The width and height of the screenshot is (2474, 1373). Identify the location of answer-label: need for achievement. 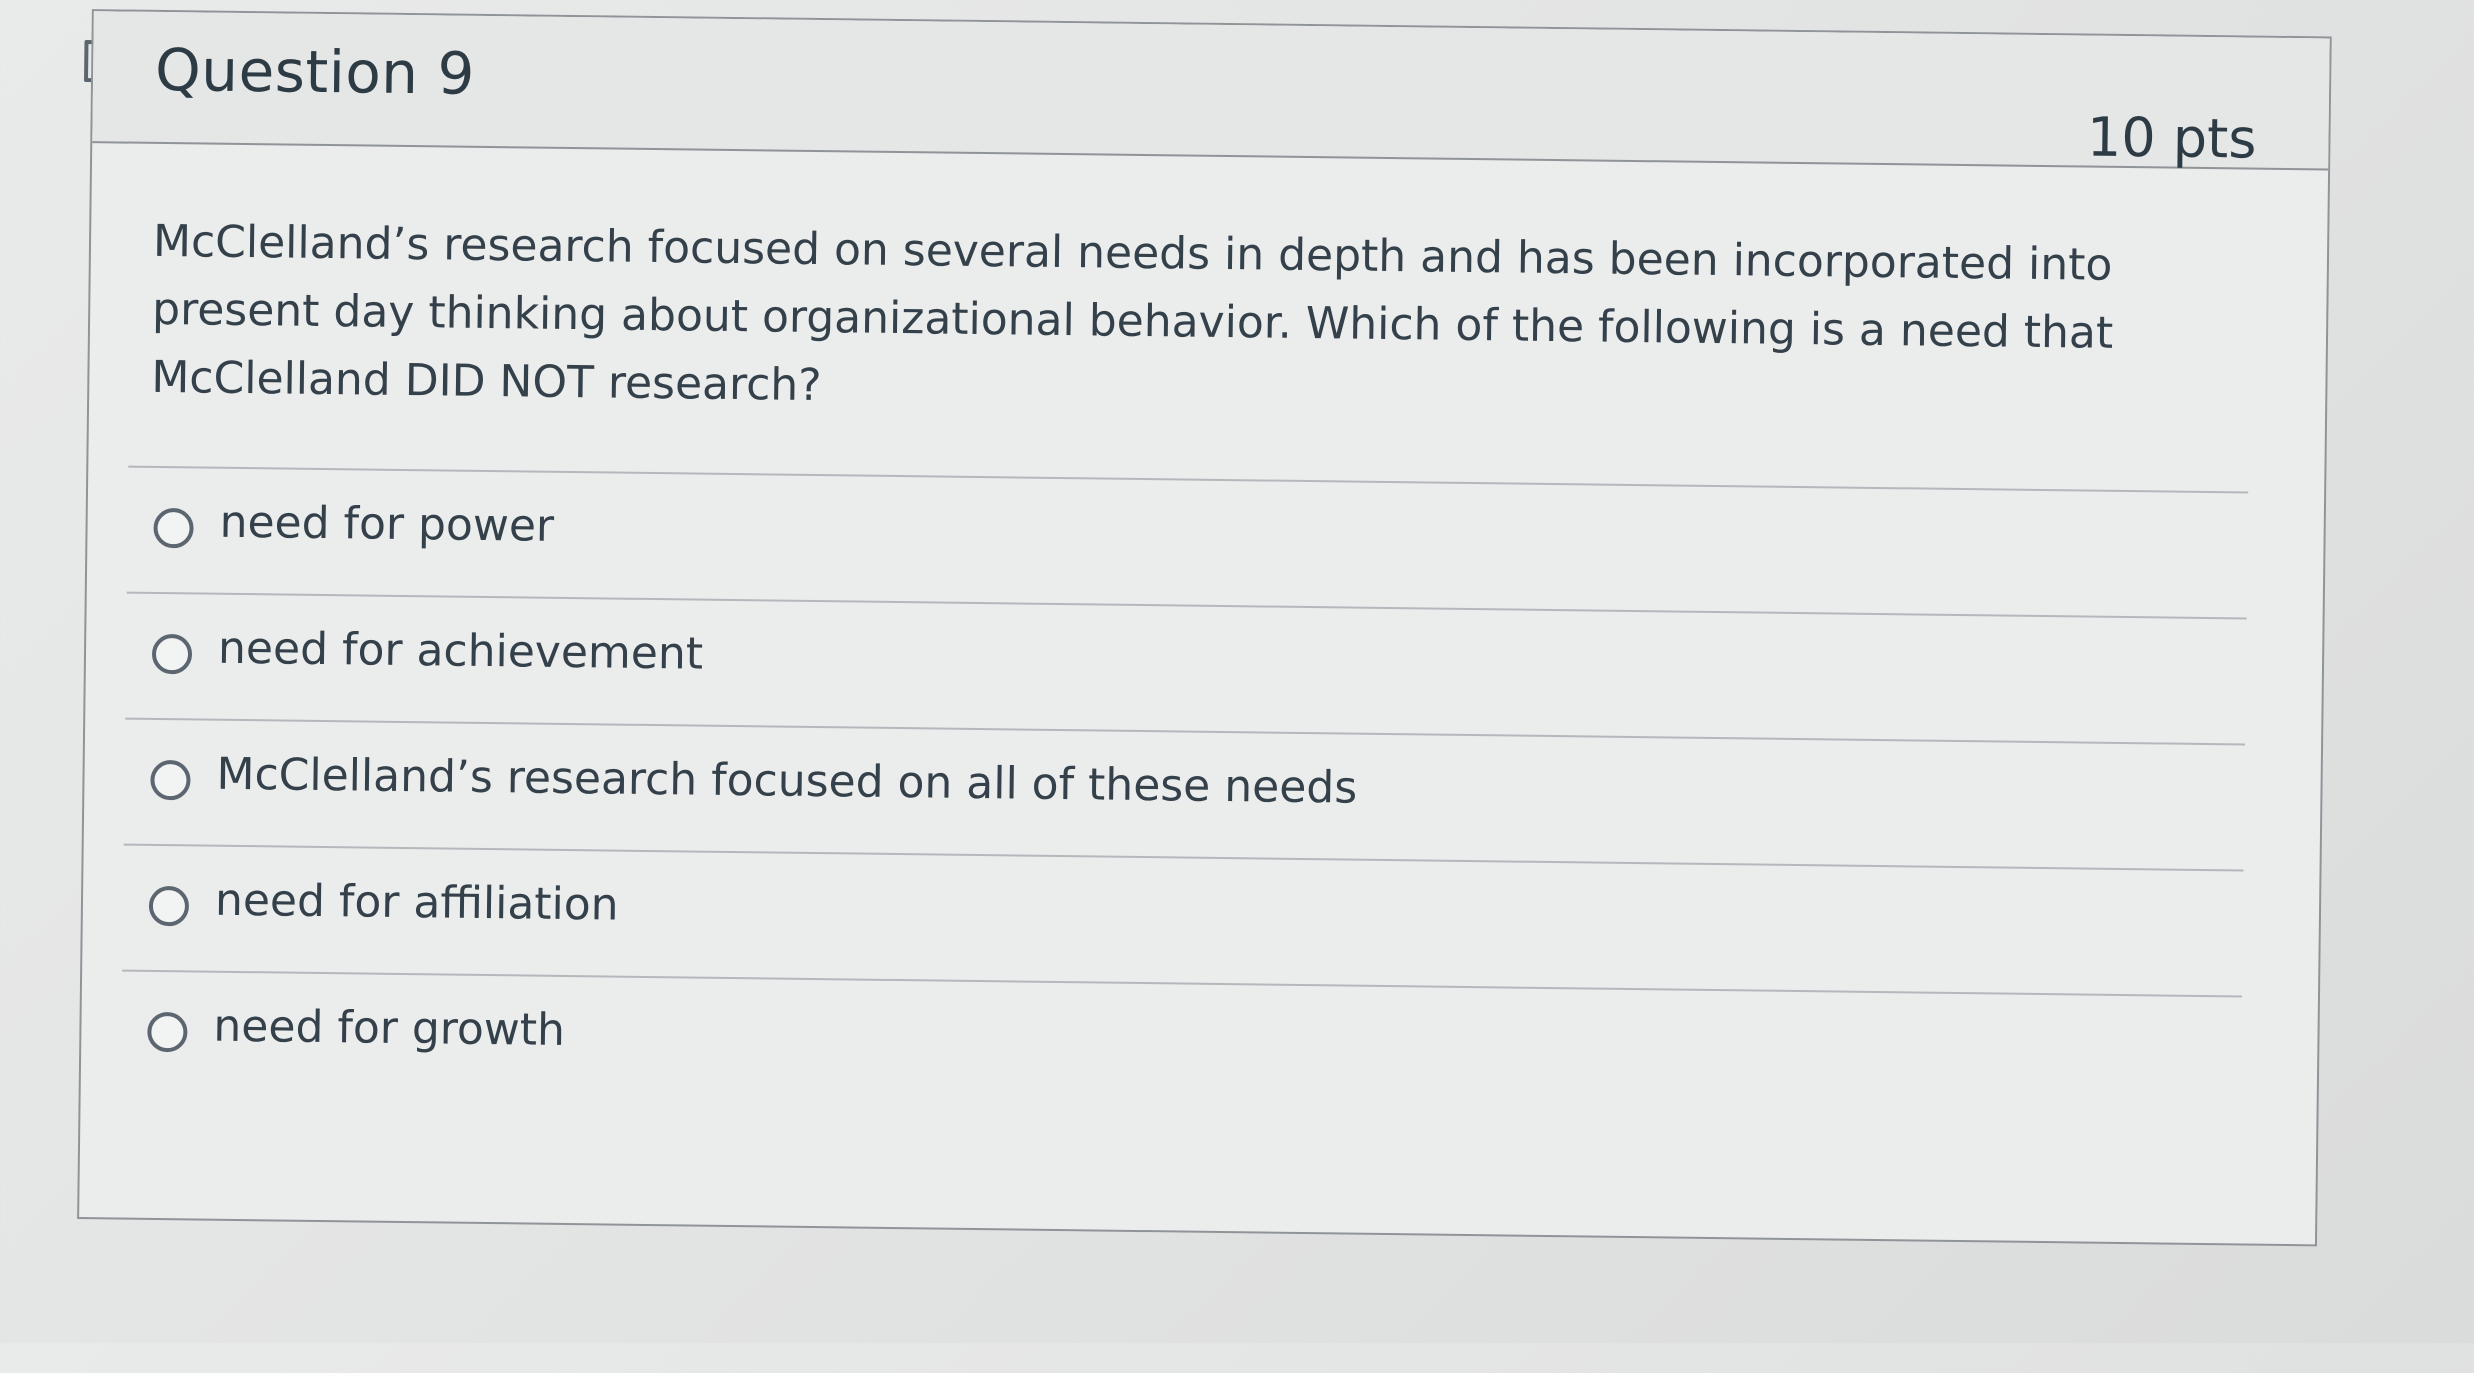
(460, 651).